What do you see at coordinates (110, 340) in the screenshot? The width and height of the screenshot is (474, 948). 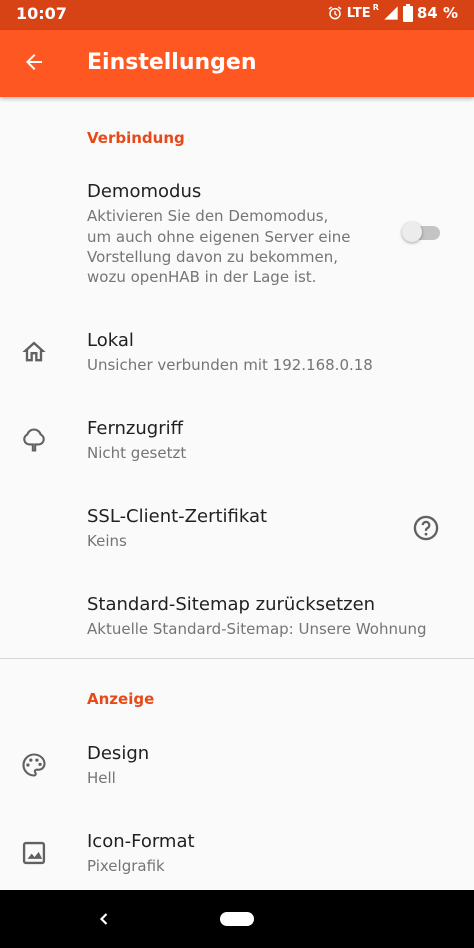 I see `setting-title: Lokal` at bounding box center [110, 340].